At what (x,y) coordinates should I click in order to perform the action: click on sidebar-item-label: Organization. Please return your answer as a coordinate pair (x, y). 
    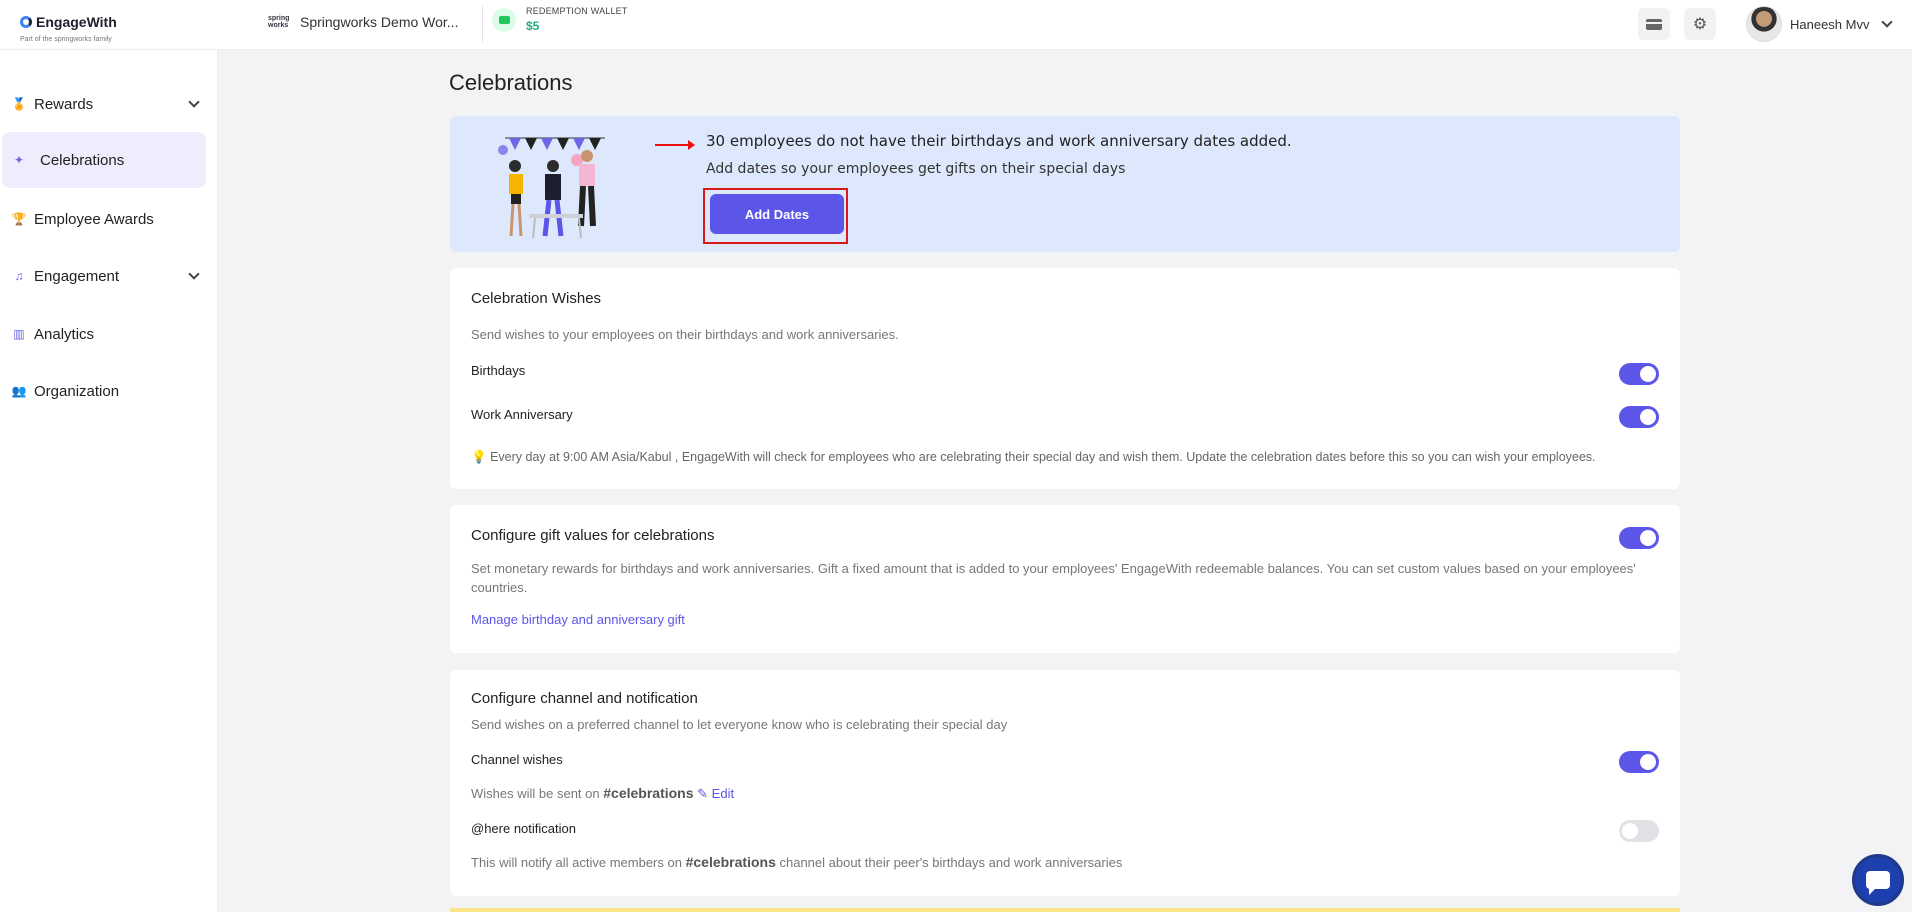
    Looking at the image, I should click on (77, 391).